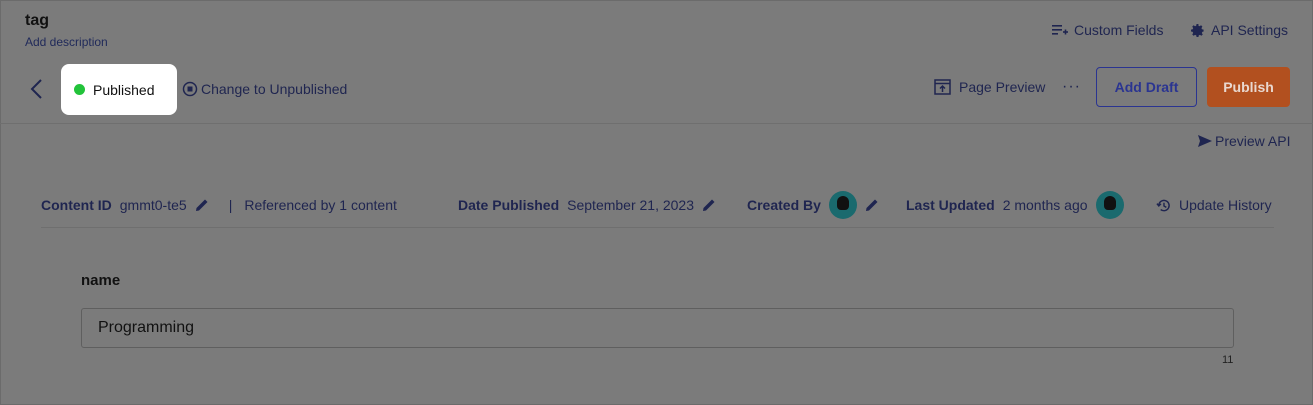 The image size is (1313, 405). Describe the element at coordinates (1253, 141) in the screenshot. I see `preview-api-label: Preview API` at that location.